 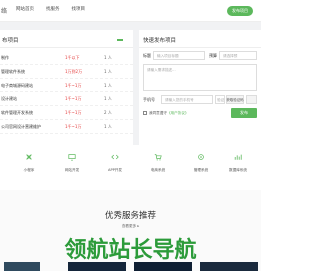 What do you see at coordinates (158, 113) in the screenshot?
I see `agree-prefix: 我同意遵守` at bounding box center [158, 113].